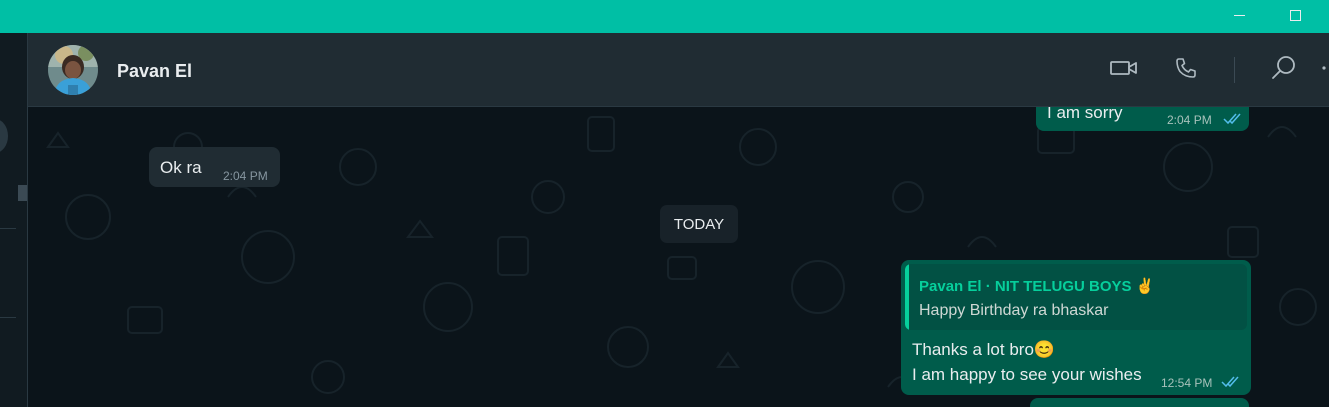  What do you see at coordinates (1037, 286) in the screenshot?
I see `quote-author: Pavan El · NIT TELUGU BOYS ✌` at bounding box center [1037, 286].